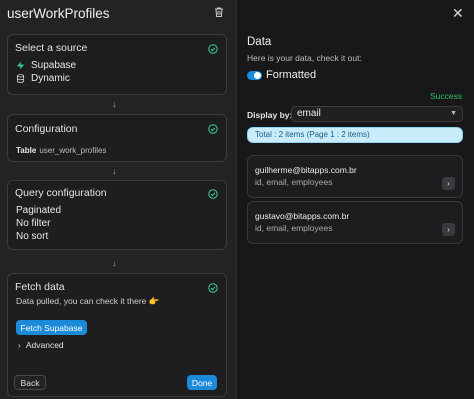  Describe the element at coordinates (259, 42) in the screenshot. I see `data-title: Data` at that location.